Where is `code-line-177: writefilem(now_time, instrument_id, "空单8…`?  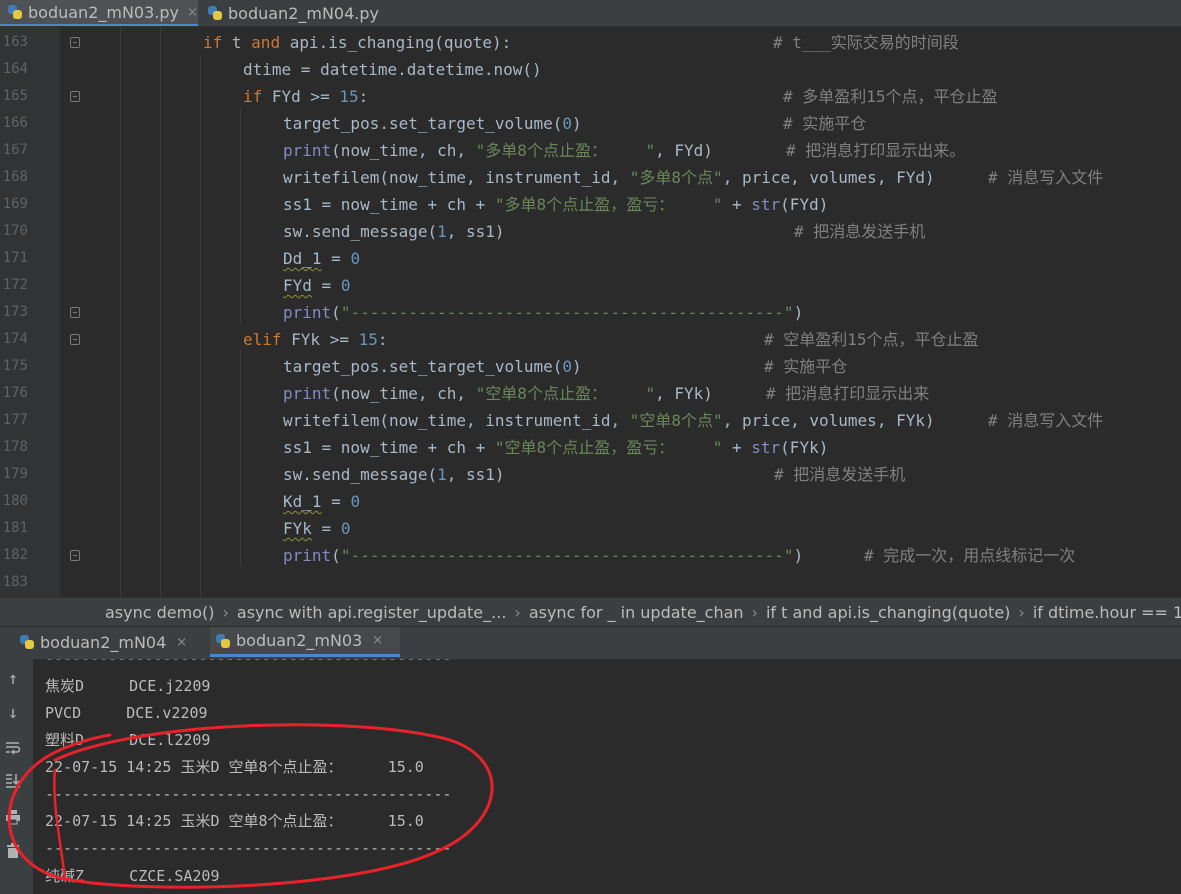 code-line-177: writefilem(now_time, instrument_id, "空单8… is located at coordinates (609, 420).